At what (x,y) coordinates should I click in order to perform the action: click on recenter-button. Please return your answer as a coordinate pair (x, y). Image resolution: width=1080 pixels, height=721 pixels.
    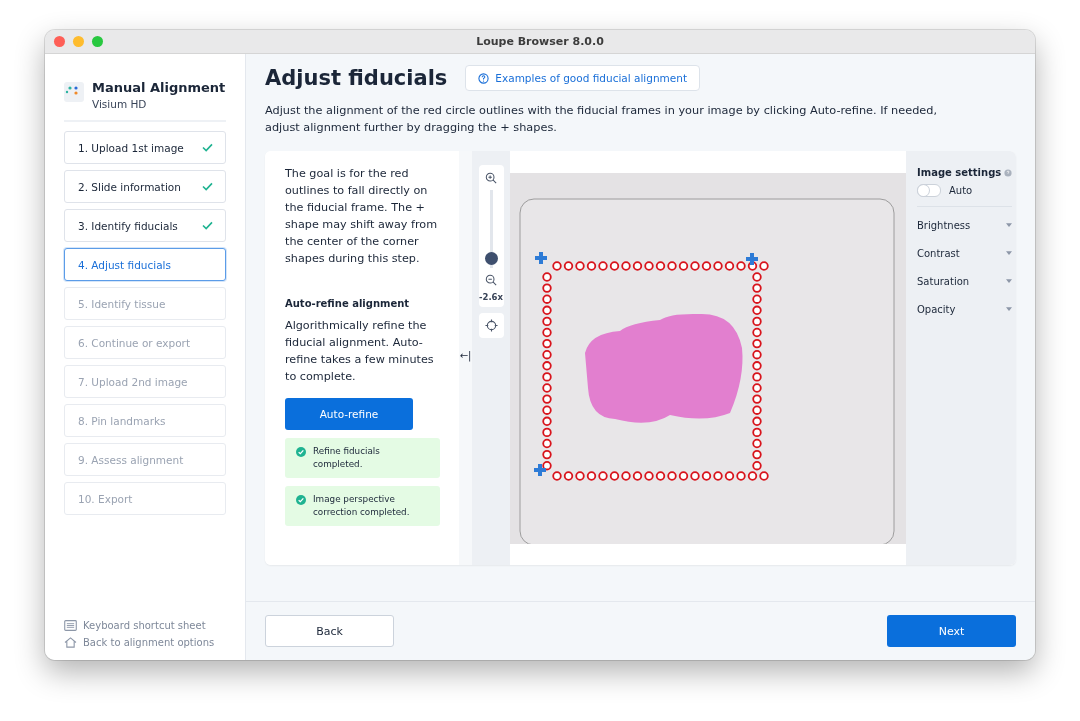
    Looking at the image, I should click on (491, 325).